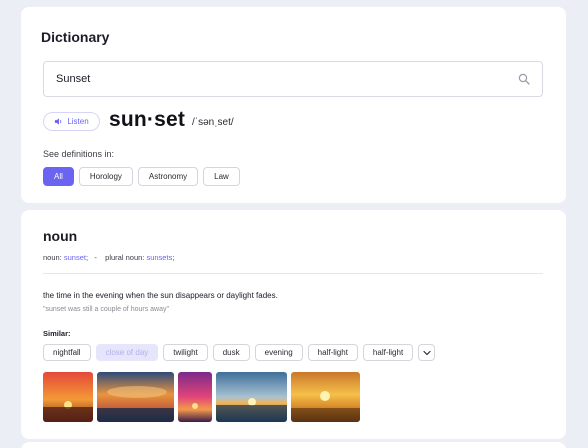 The height and width of the screenshot is (448, 588). What do you see at coordinates (293, 445) in the screenshot?
I see `next-card-edge` at bounding box center [293, 445].